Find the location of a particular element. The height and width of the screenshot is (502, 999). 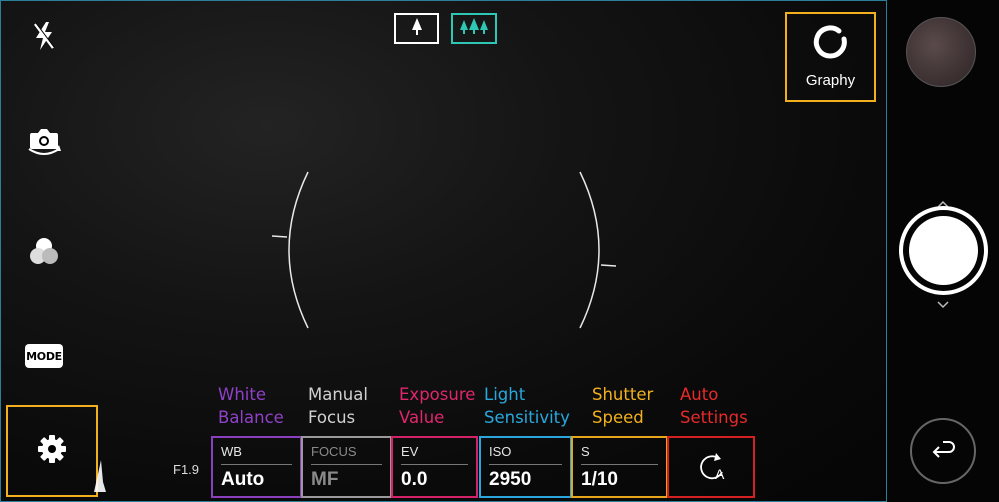

flash-off-icon is located at coordinates (44, 38).